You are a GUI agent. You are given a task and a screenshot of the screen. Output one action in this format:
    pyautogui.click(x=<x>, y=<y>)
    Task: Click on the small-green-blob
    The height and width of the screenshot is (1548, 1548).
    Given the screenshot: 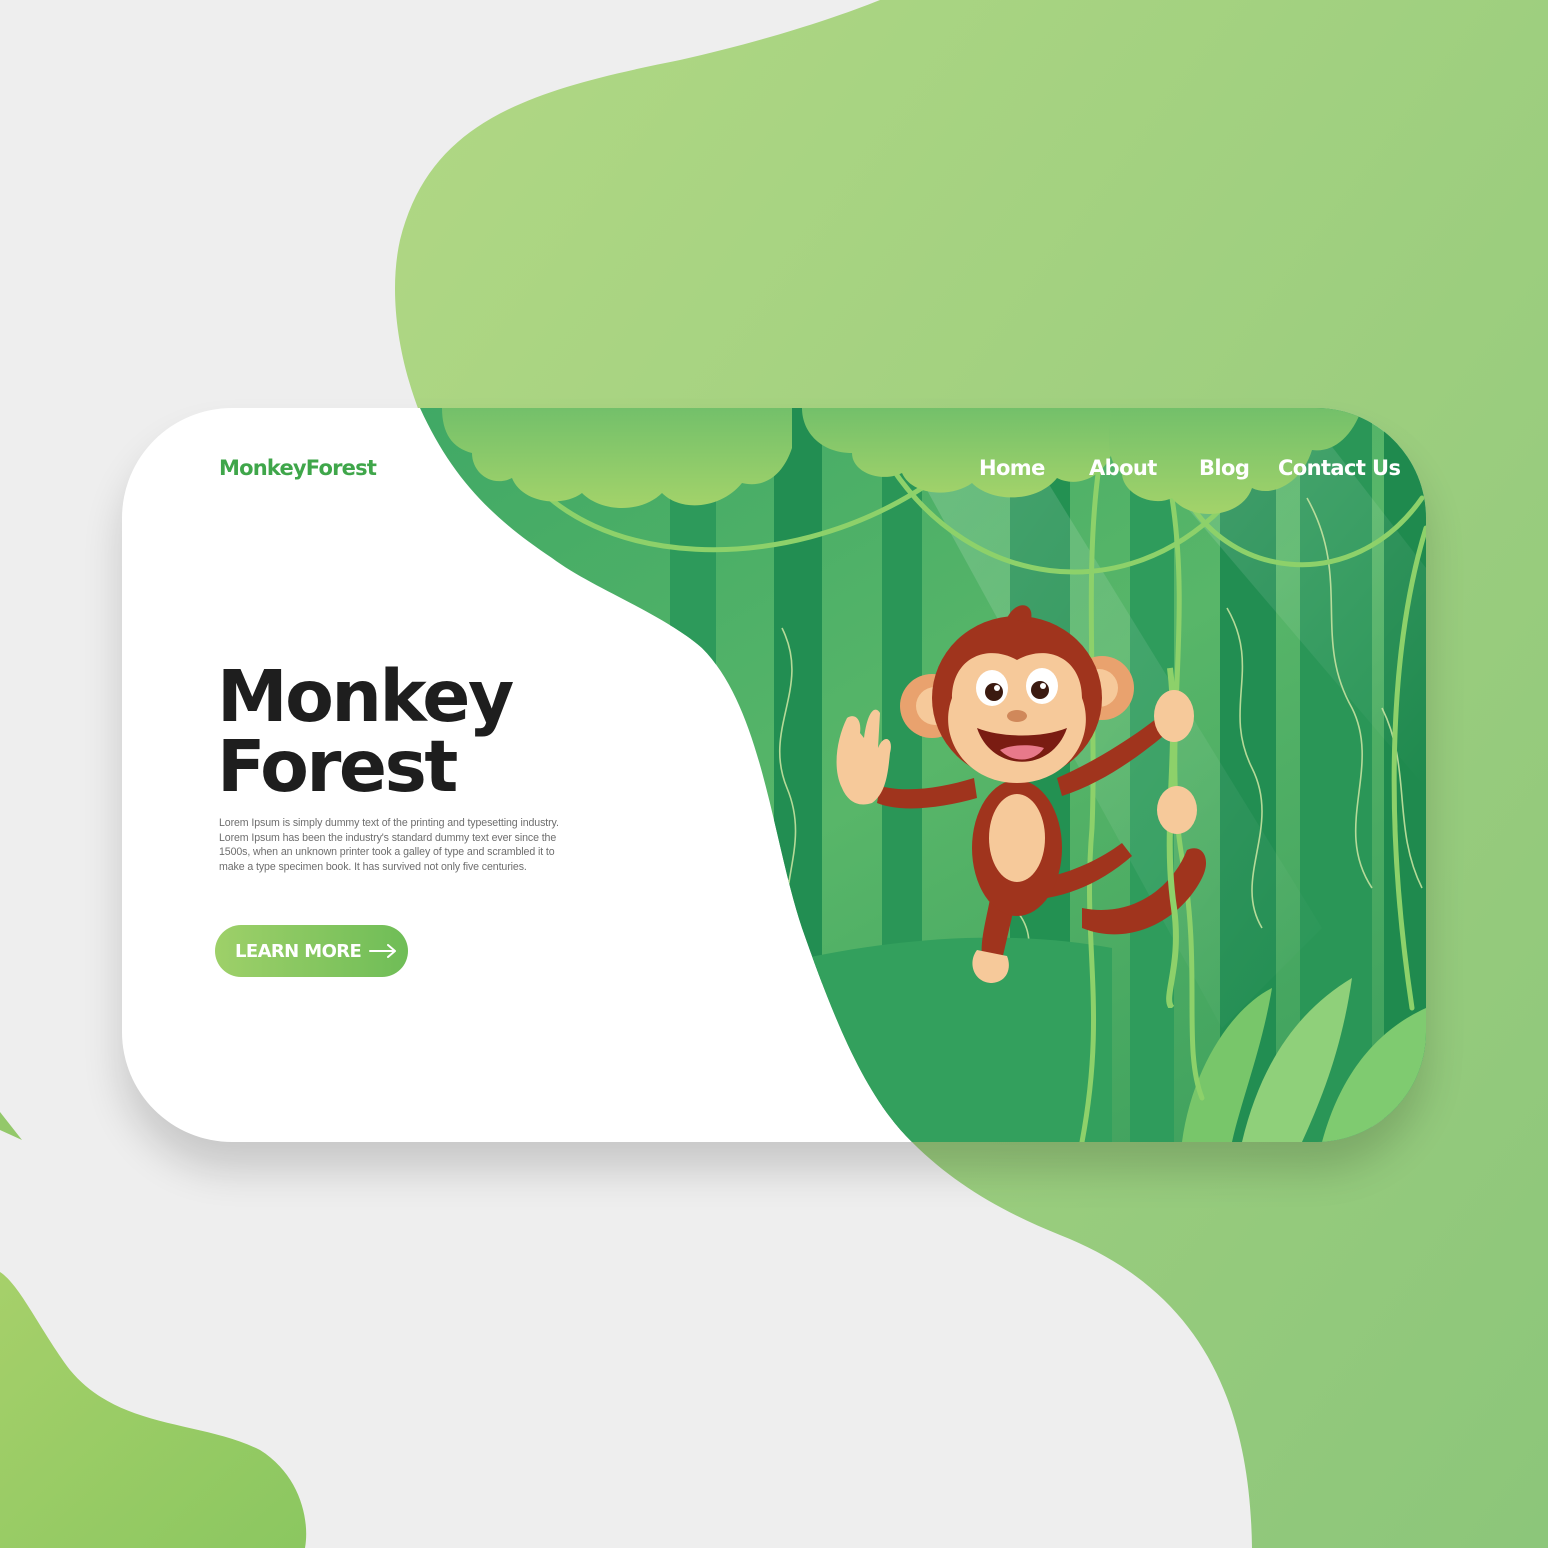 What is the action you would take?
    pyautogui.click(x=153, y=1410)
    